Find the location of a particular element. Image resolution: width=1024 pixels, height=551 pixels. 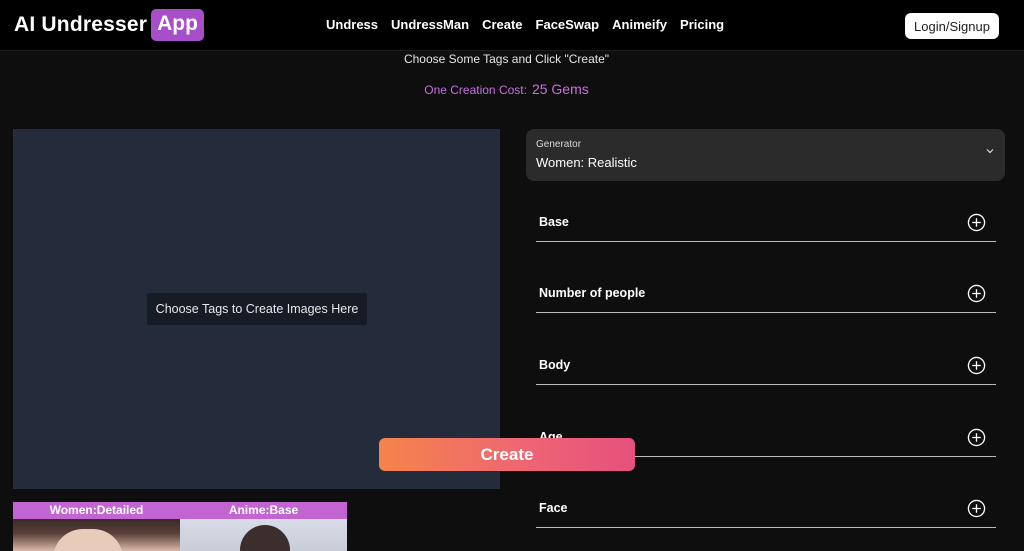

example-thumbnails: Women:Detailed Anime:Base is located at coordinates (180, 526).